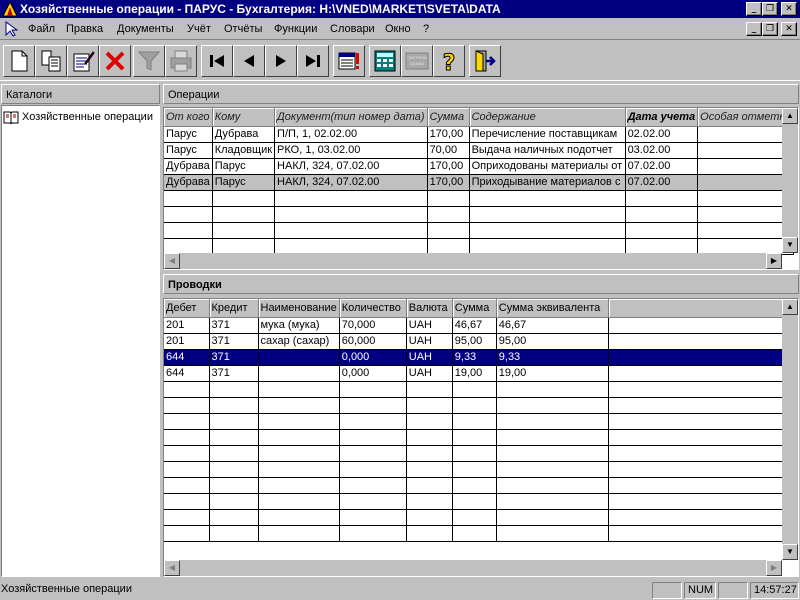 The width and height of the screenshot is (800, 600). Describe the element at coordinates (398, 29) in the screenshot. I see `menu-window: Окно` at that location.